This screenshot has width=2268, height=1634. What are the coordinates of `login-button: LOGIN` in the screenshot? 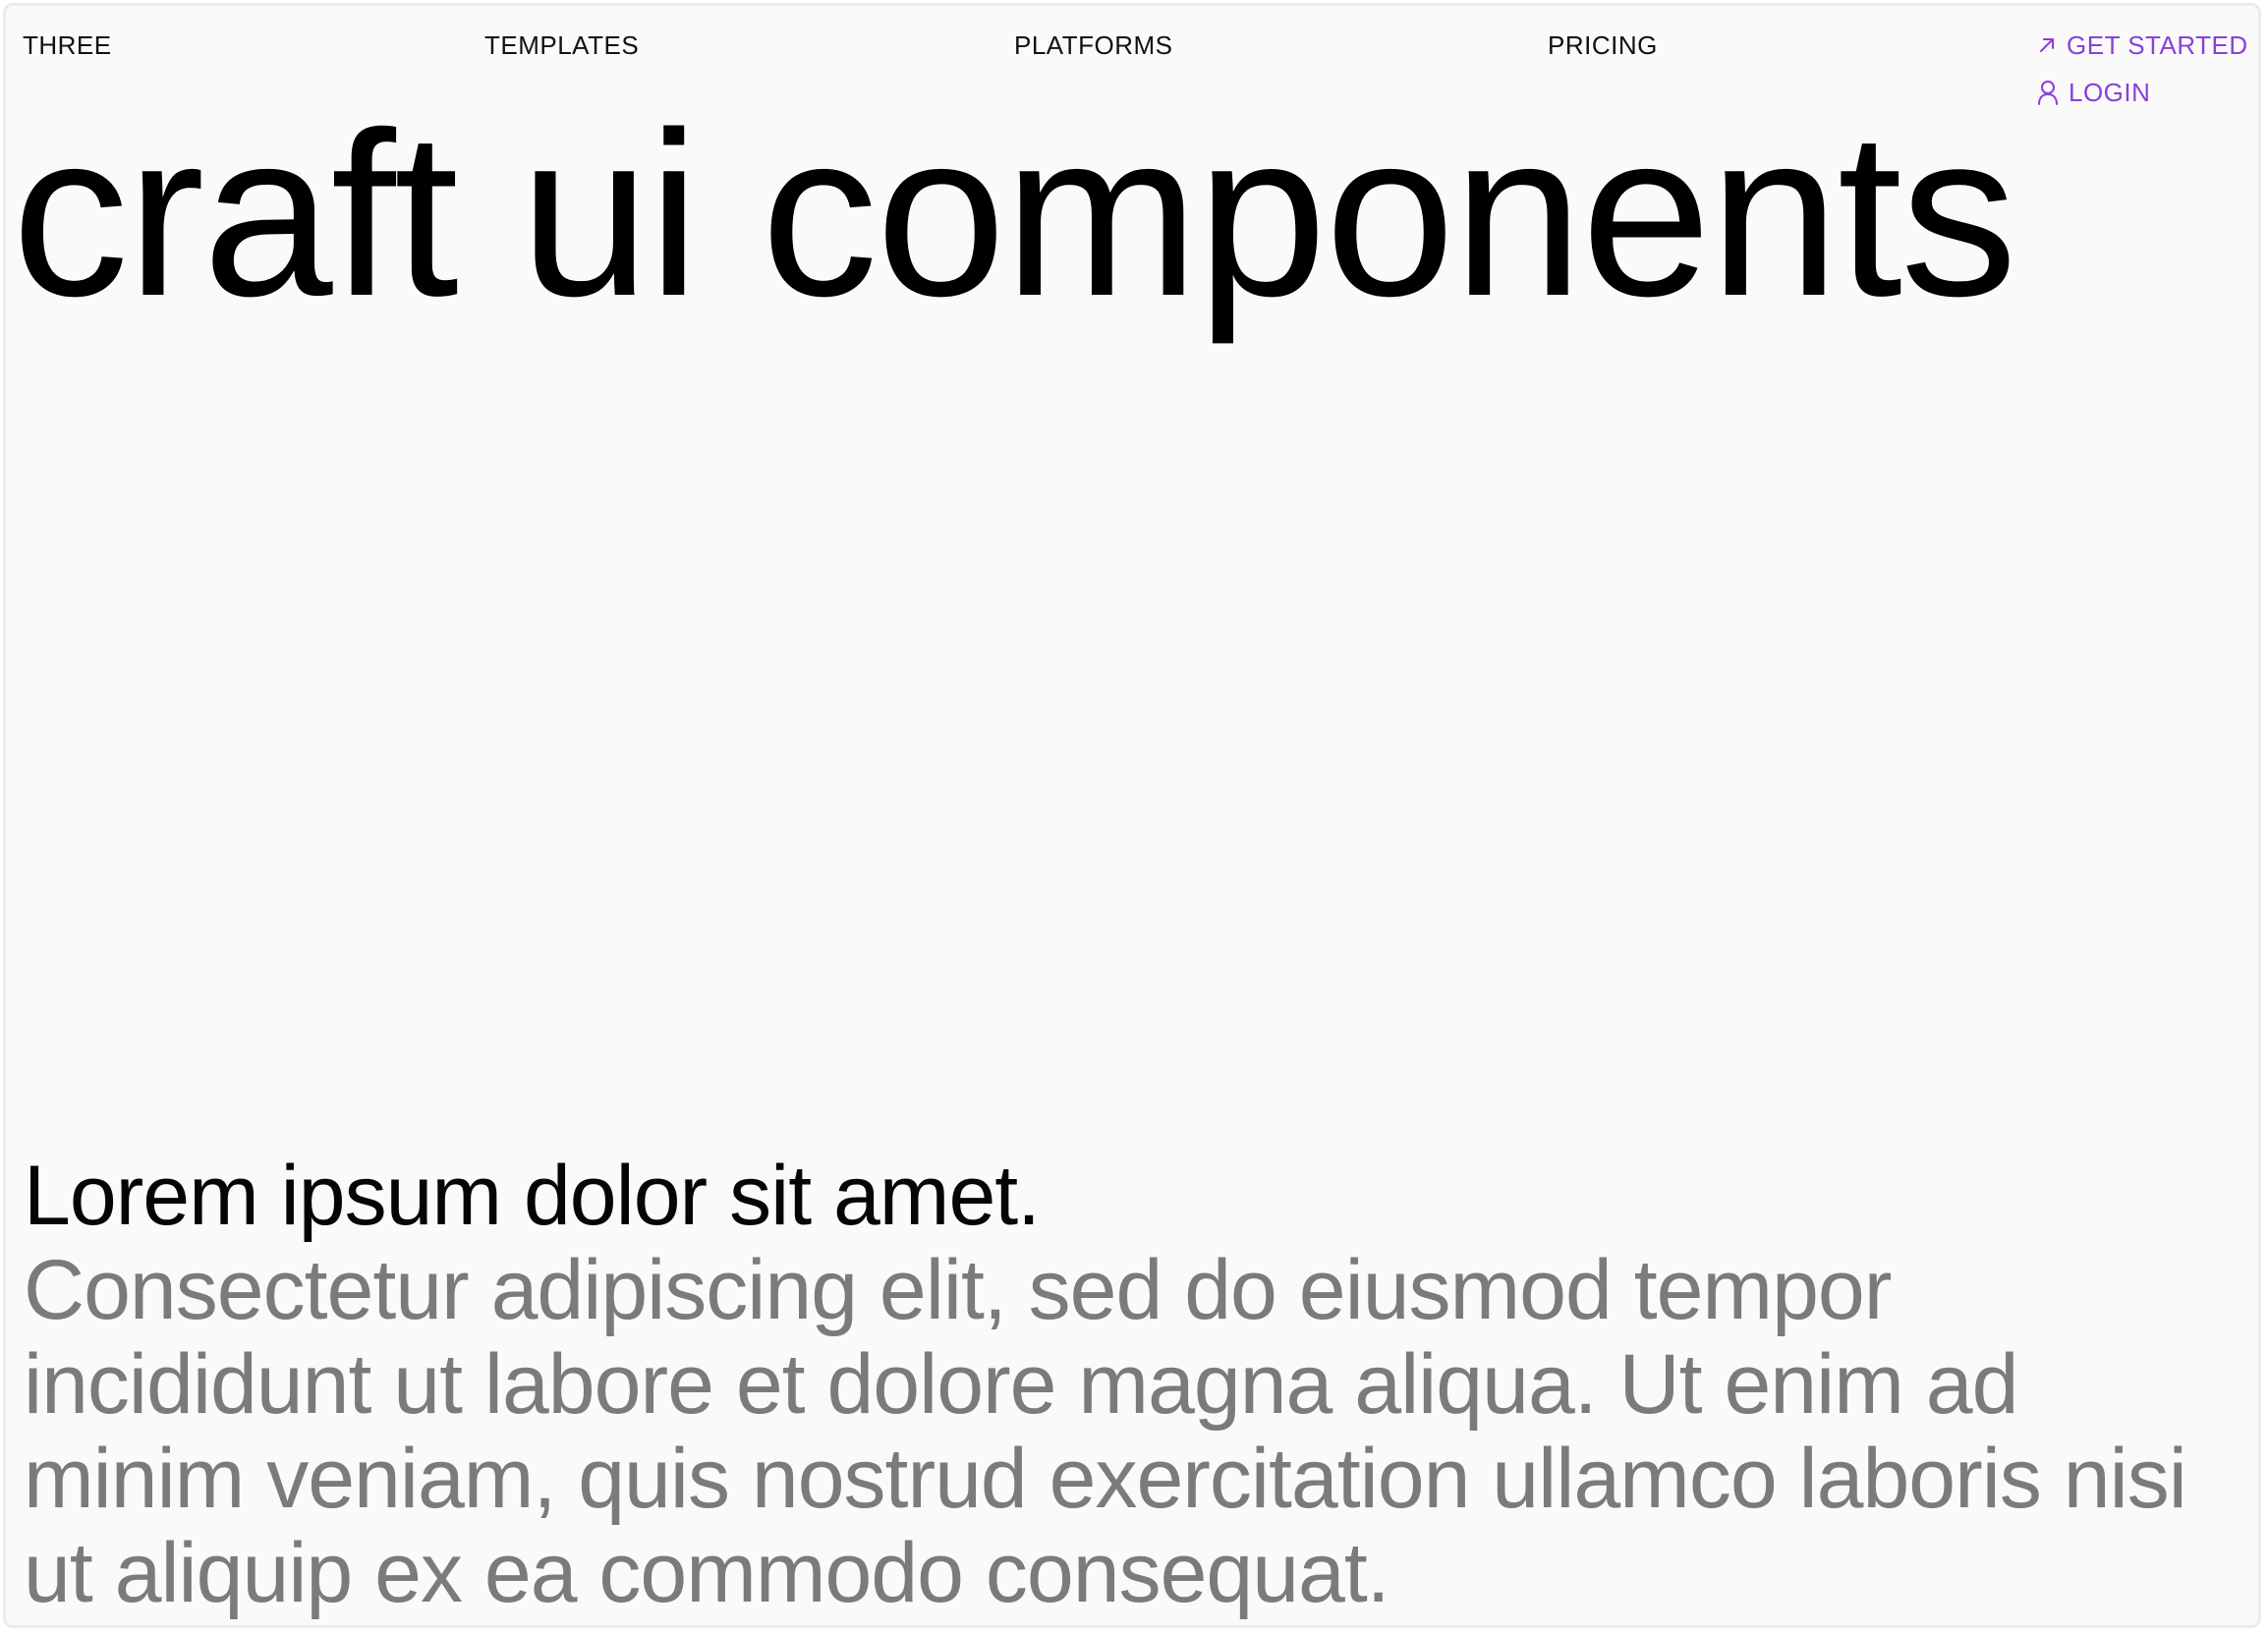 It's located at (2093, 93).